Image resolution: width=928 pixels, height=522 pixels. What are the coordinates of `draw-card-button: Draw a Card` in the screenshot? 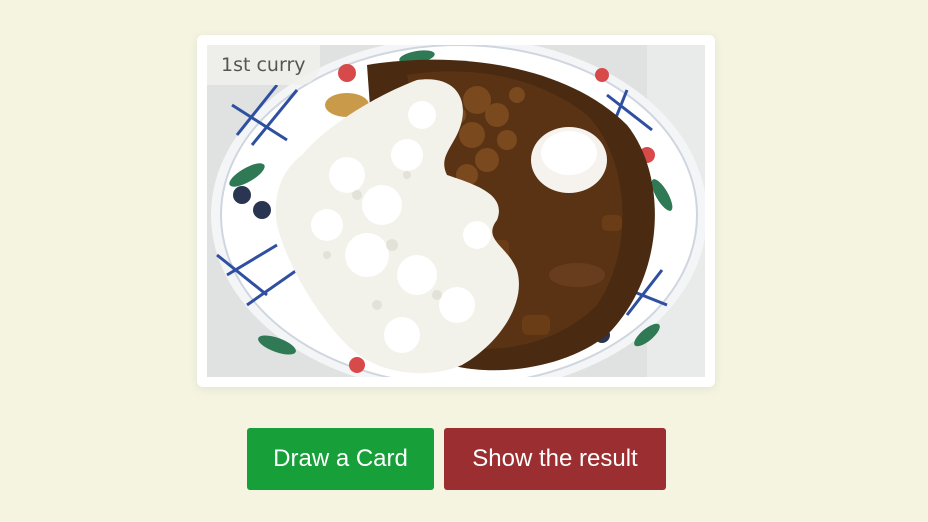 It's located at (340, 459).